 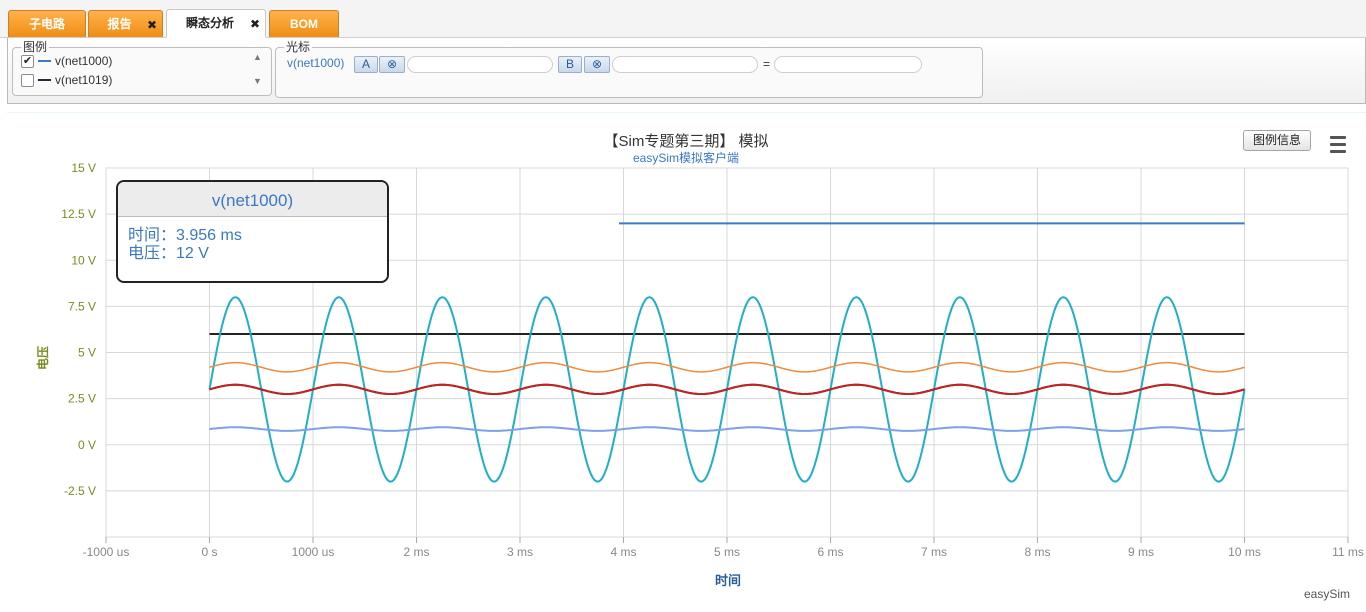 I want to click on y-tick-label: 12.5 V, so click(x=78, y=214).